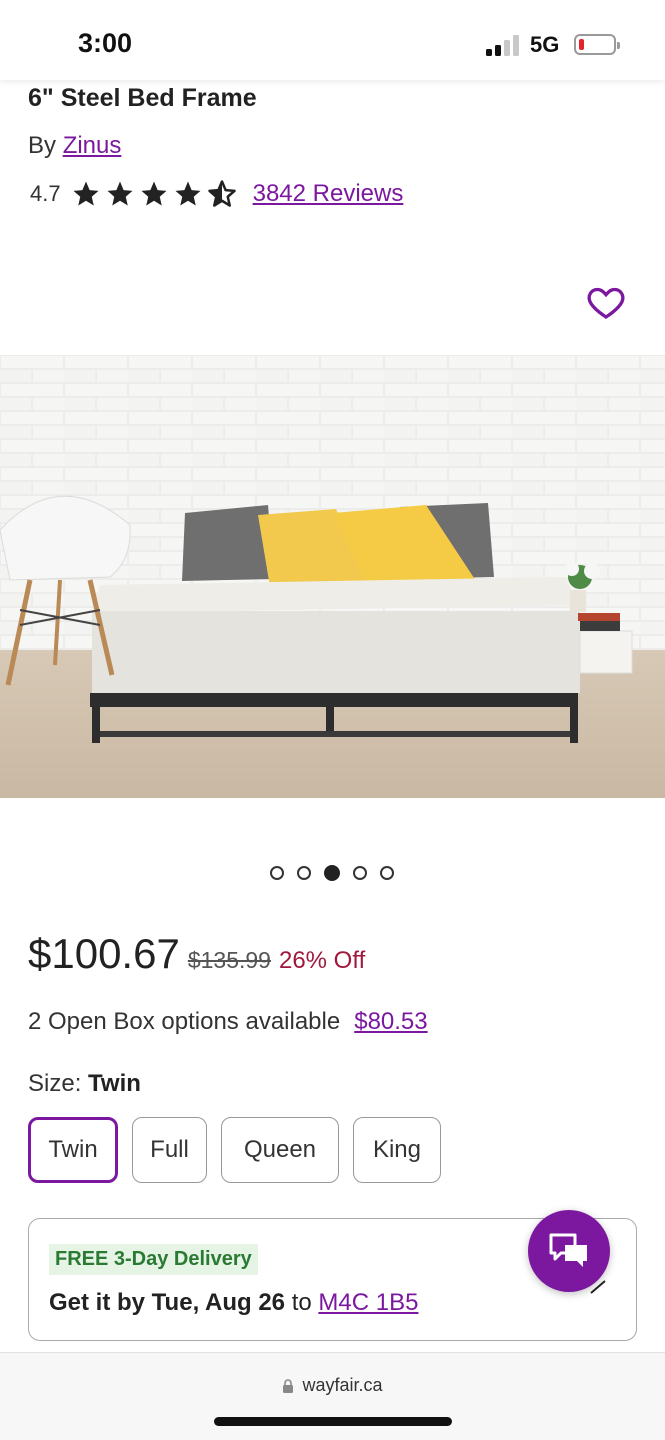 This screenshot has width=665, height=1440. I want to click on product-title: 6" Steel Bed Frame, so click(142, 98).